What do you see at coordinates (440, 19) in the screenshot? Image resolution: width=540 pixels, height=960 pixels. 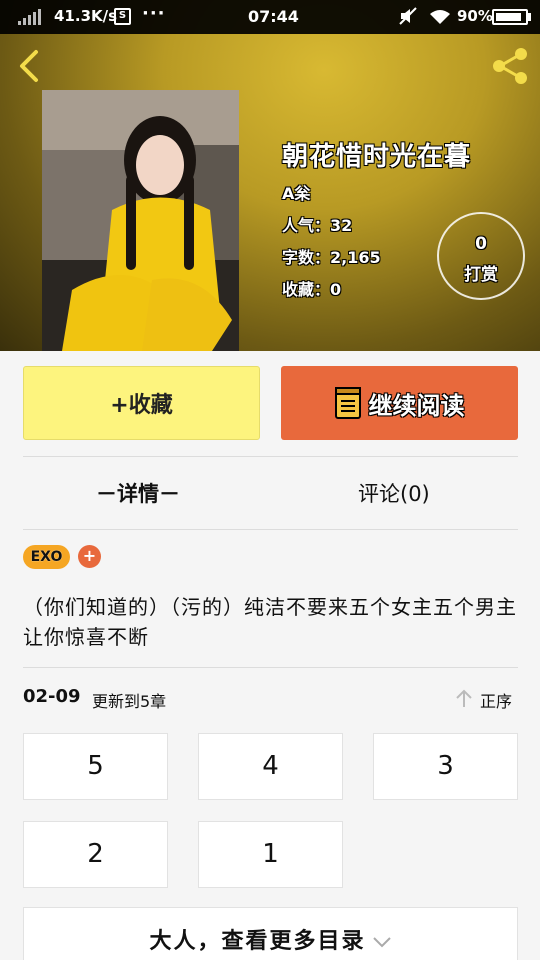 I see `wifi-icon` at bounding box center [440, 19].